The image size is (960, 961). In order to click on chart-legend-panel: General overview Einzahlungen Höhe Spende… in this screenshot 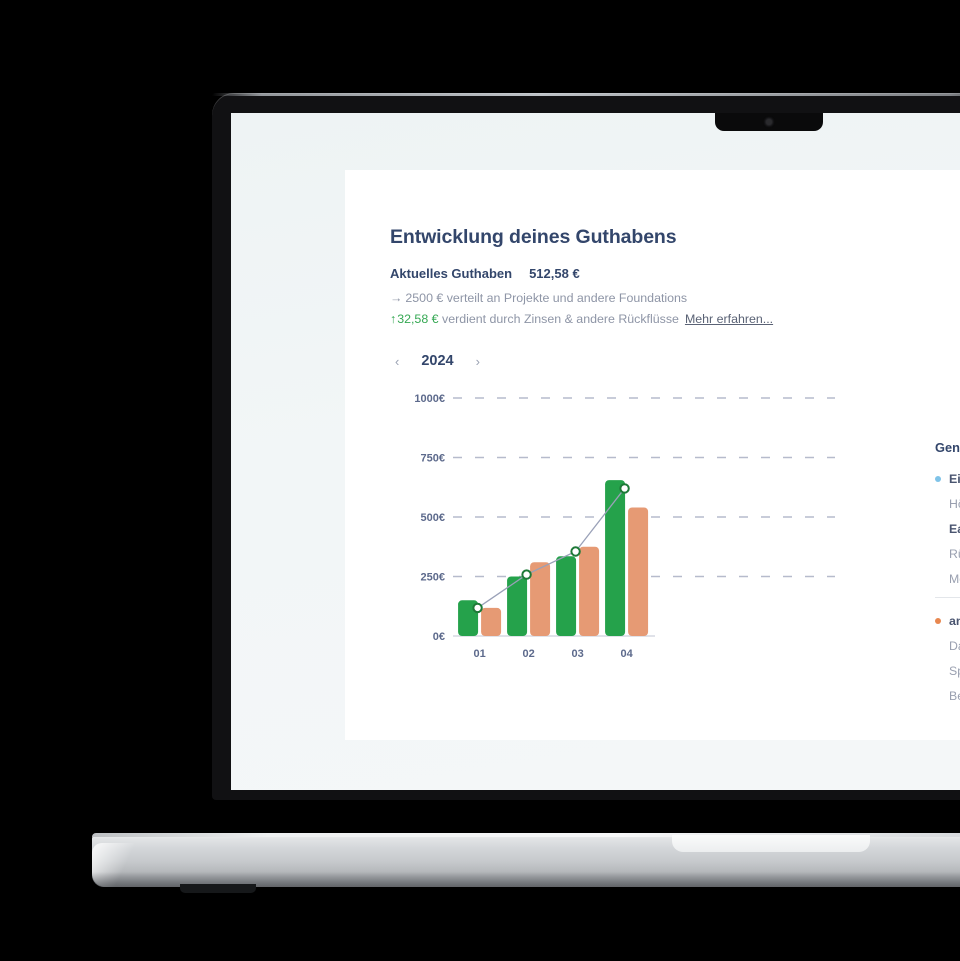, I will do `click(947, 577)`.